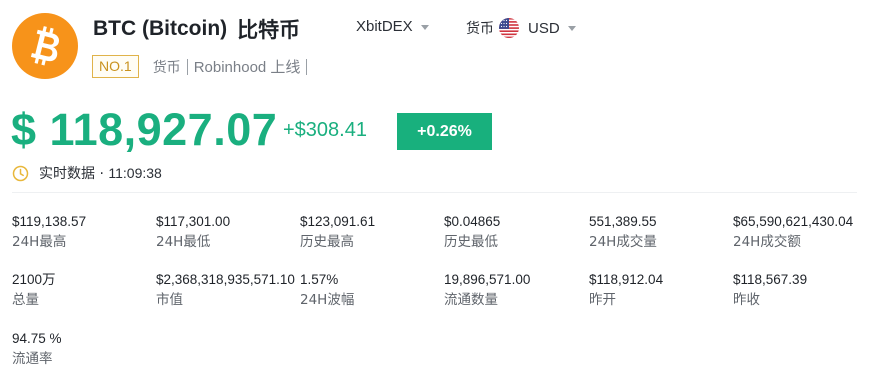  I want to click on stat-all-time-low: $0.04865 历史最低, so click(519, 232).